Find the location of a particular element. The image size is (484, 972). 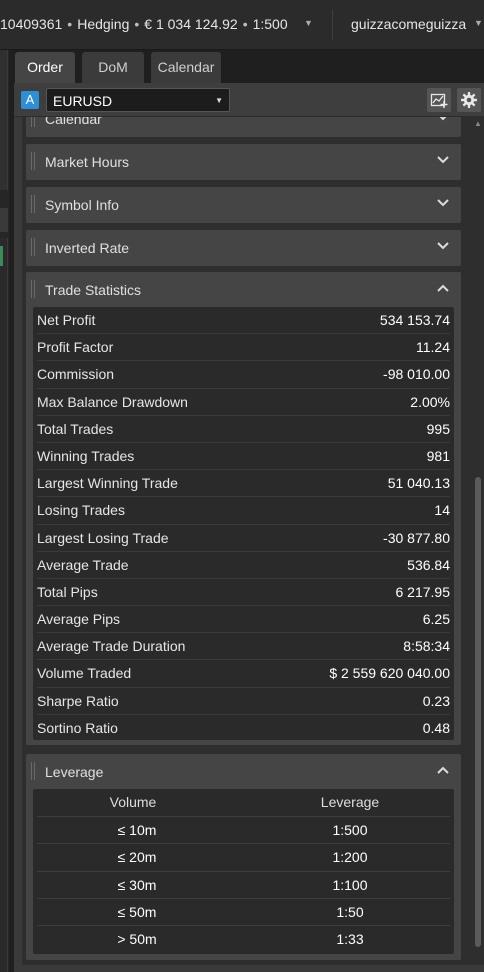

table-row: ≤ 30m 1:100 is located at coordinates (243, 884).